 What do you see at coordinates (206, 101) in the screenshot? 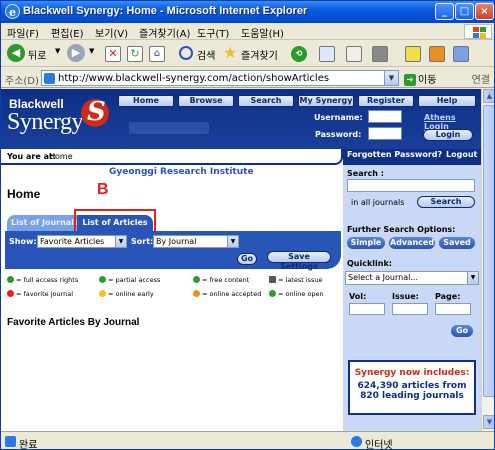
I see `nav-browse: Browse` at bounding box center [206, 101].